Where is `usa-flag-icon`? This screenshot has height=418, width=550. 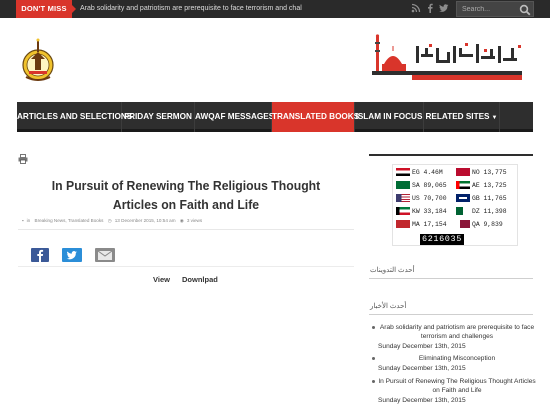 usa-flag-icon is located at coordinates (403, 198).